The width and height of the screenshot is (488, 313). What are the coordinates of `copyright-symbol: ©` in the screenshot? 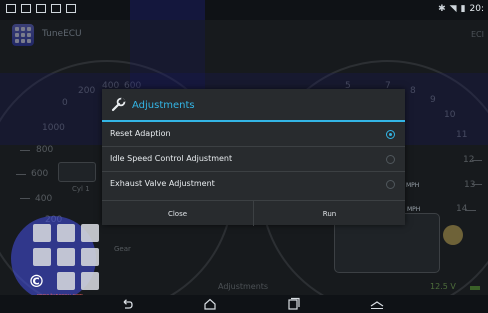 It's located at (36, 282).